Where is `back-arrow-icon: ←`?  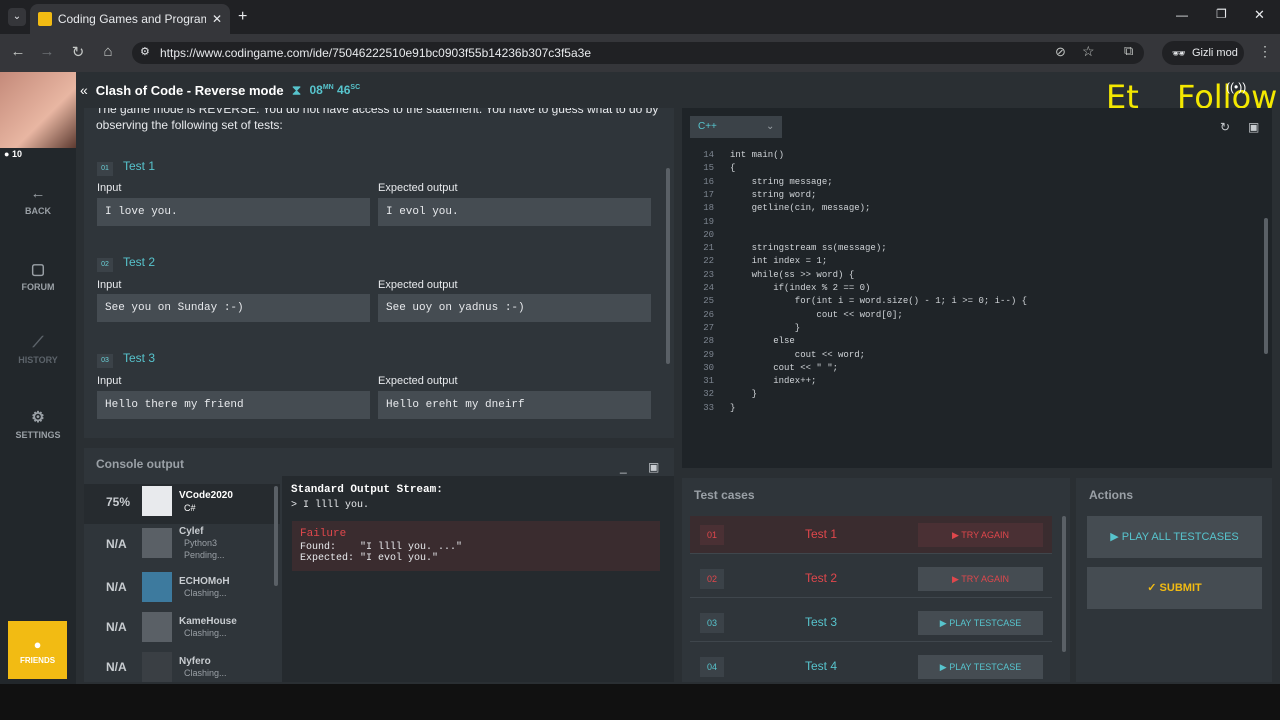
back-arrow-icon: ← is located at coordinates (18, 51).